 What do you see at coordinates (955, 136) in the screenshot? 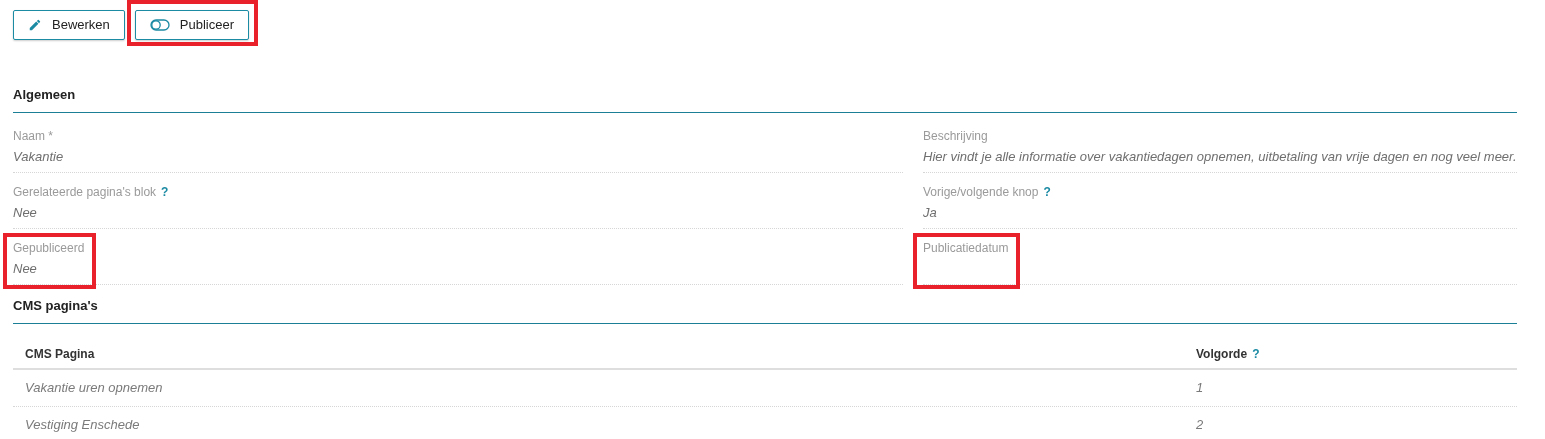
I see `field-label: Beschrijving` at bounding box center [955, 136].